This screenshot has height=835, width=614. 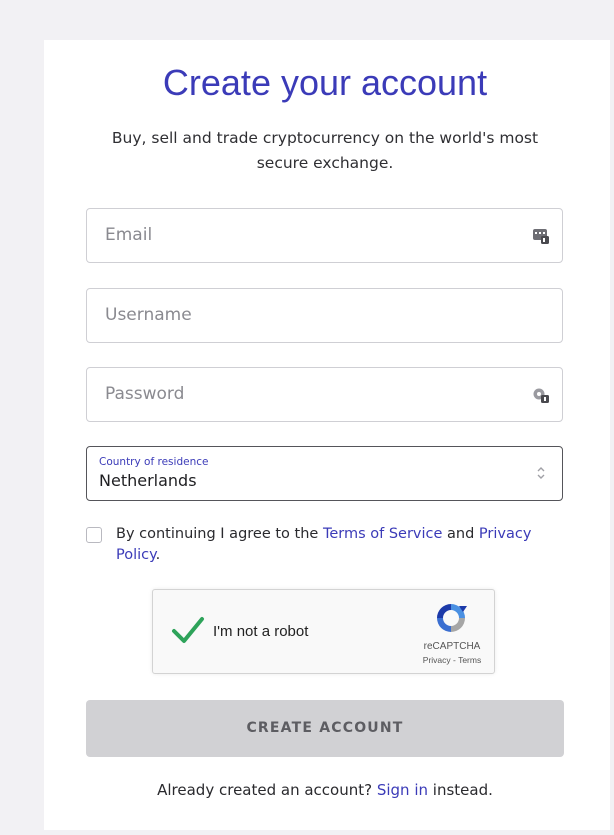 I want to click on country-label: Country of residence, so click(x=154, y=462).